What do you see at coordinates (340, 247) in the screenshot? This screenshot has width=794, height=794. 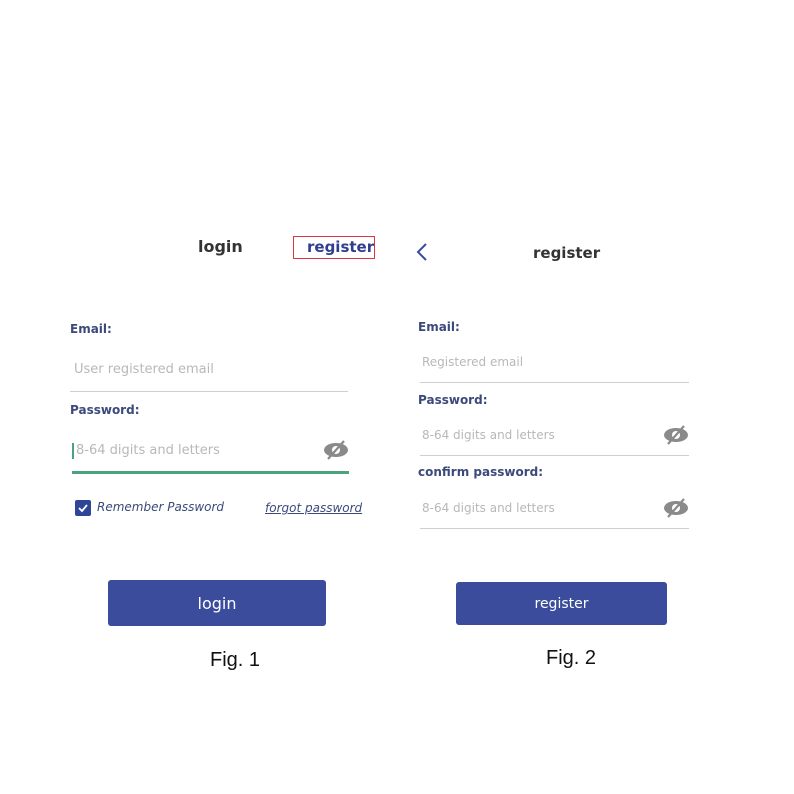 I see `tab-register: register` at bounding box center [340, 247].